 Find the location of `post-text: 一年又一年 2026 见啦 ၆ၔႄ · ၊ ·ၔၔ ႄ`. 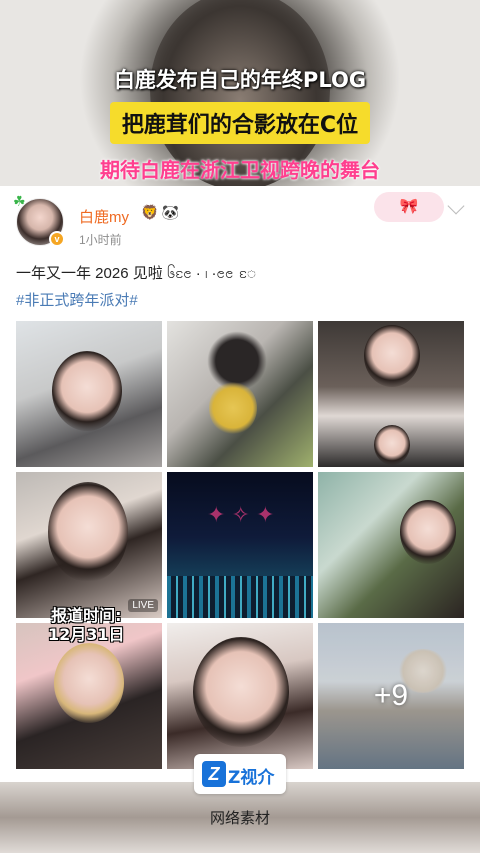

post-text: 一年又一年 2026 见啦 ၆ၔႄ · ၊ ·ၔၔ ႄ is located at coordinates (136, 273).